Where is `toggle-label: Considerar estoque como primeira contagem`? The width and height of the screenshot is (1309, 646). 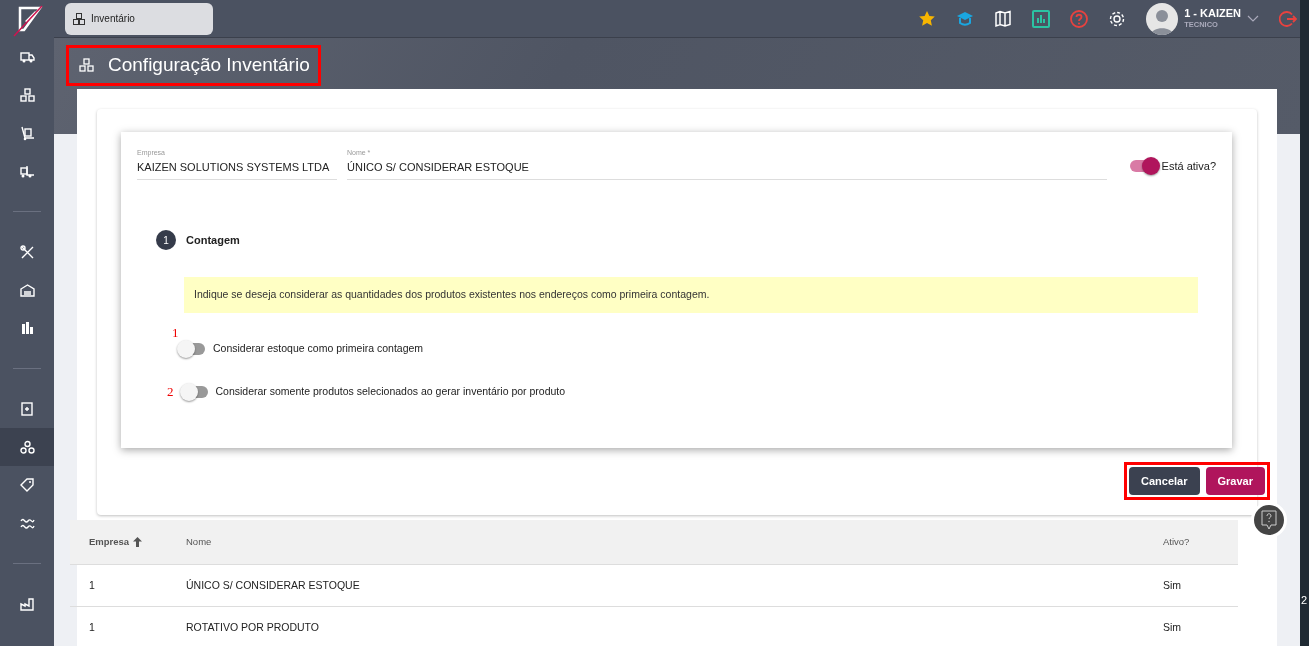 toggle-label: Considerar estoque como primeira contagem is located at coordinates (318, 348).